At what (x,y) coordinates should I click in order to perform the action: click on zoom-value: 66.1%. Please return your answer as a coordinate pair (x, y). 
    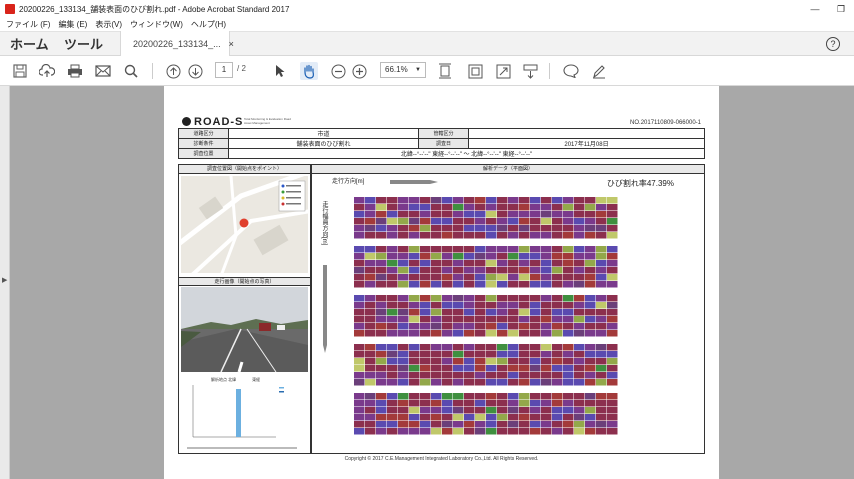
    Looking at the image, I should click on (396, 69).